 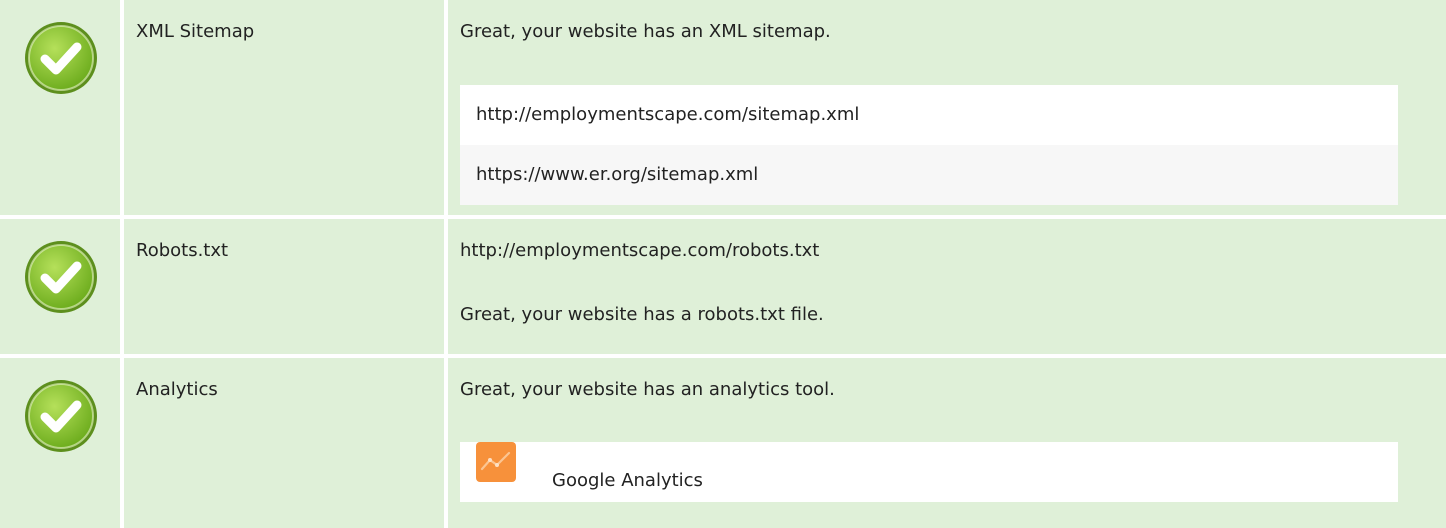 I want to click on check-name: XML Sitemap, so click(x=195, y=31).